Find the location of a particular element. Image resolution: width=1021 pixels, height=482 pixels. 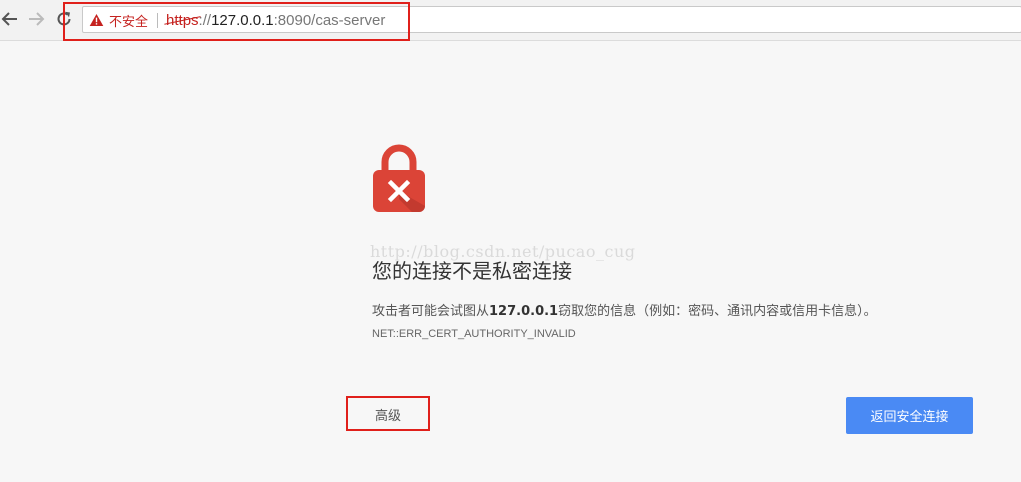

arrow-right-icon is located at coordinates (37, 19).